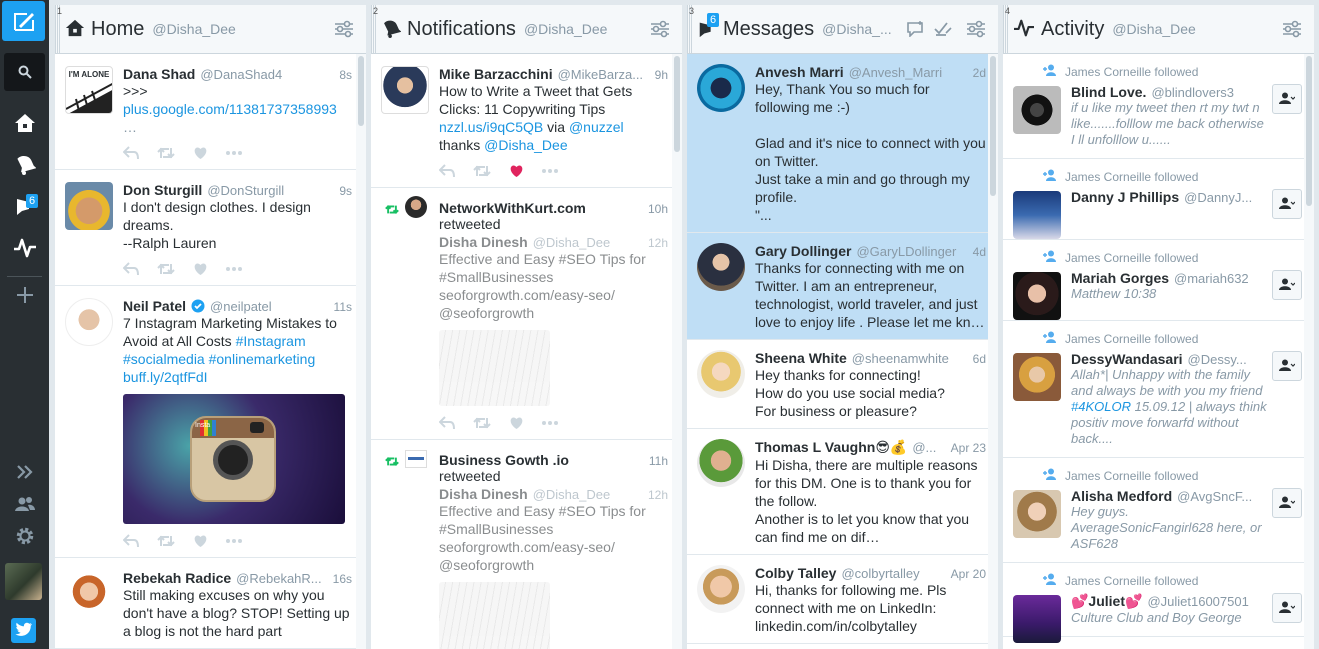 This screenshot has height=649, width=1319. I want to click on new-message-icon, so click(915, 30).